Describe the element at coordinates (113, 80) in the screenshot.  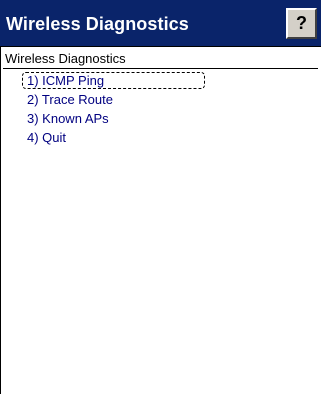
I see `menu-item-icmp-ping: 1) ICMP Ping` at that location.